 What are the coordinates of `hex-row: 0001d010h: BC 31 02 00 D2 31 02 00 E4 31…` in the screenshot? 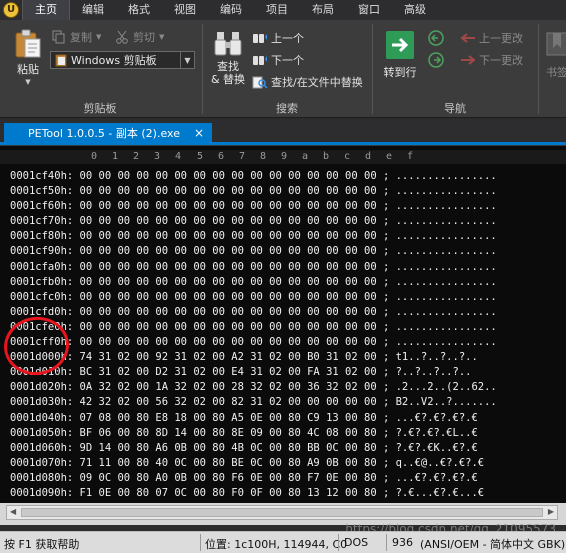 It's located at (280, 372).